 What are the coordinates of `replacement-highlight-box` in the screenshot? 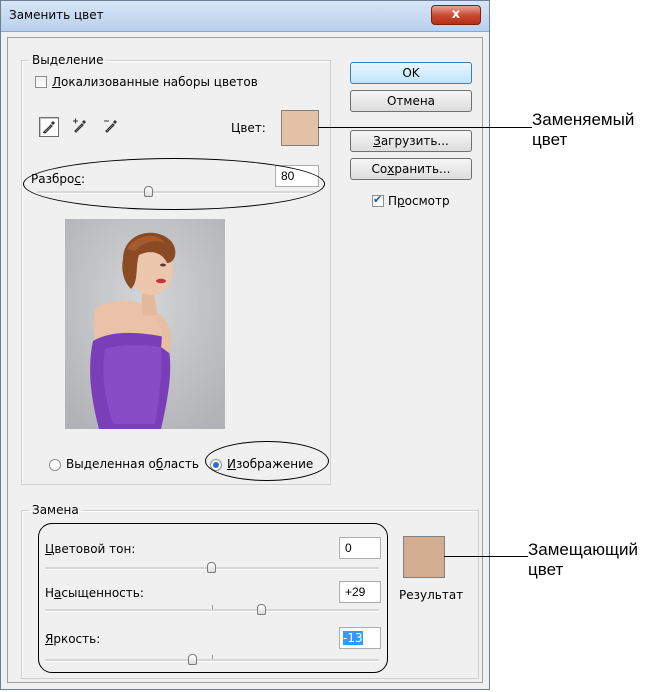 It's located at (213, 598).